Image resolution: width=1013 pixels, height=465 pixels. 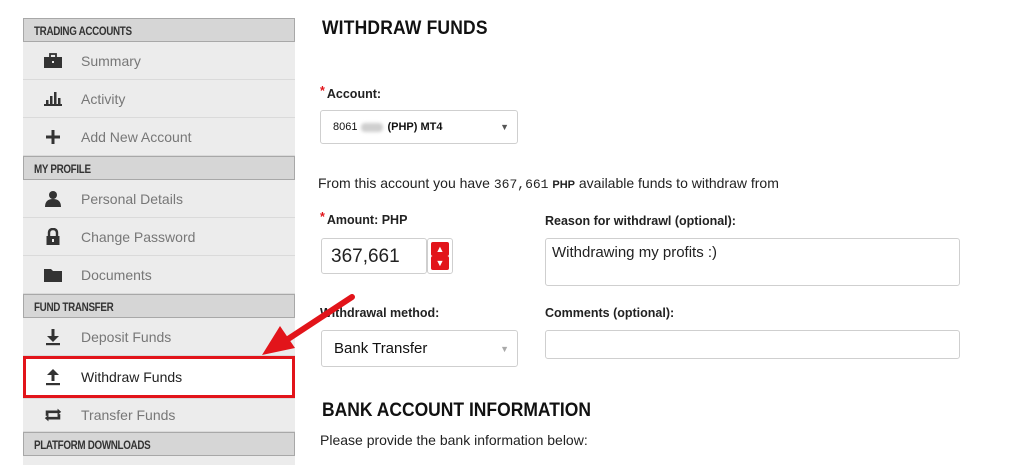 I want to click on withdrawal-method-select: Bank Transfer ▼, so click(x=419, y=348).